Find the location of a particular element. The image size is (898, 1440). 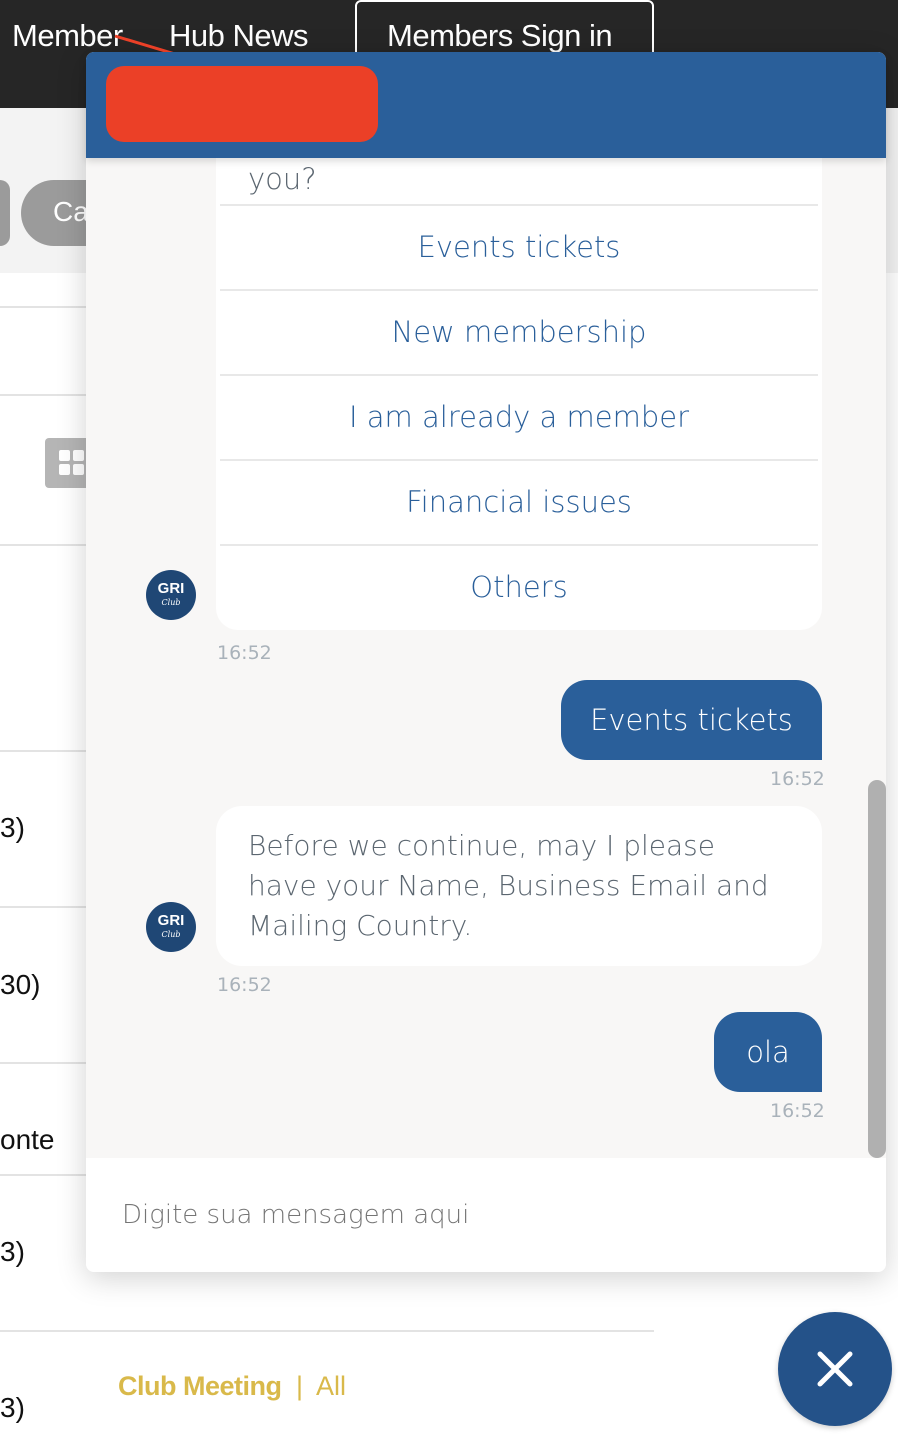

option-others: Others is located at coordinates (519, 586).